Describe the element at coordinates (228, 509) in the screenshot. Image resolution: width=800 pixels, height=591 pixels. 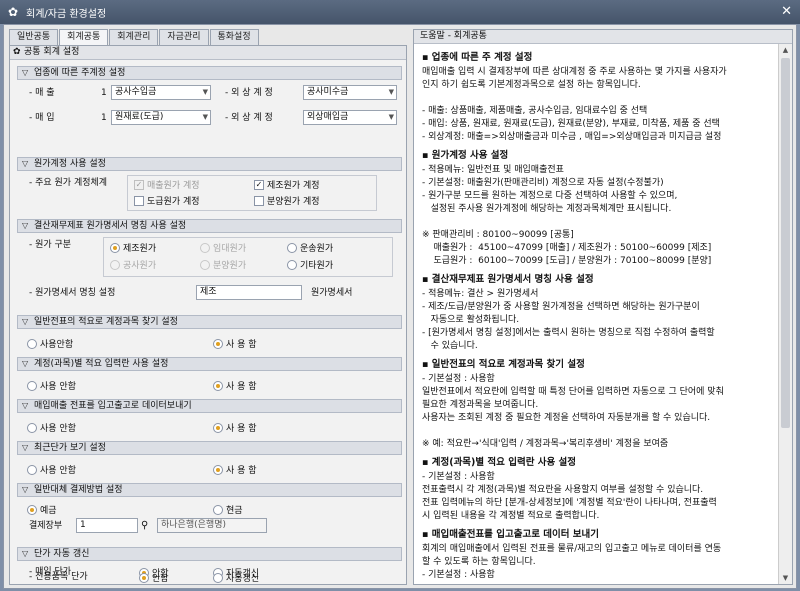
I see `radio-payment-cash: 현금` at that location.